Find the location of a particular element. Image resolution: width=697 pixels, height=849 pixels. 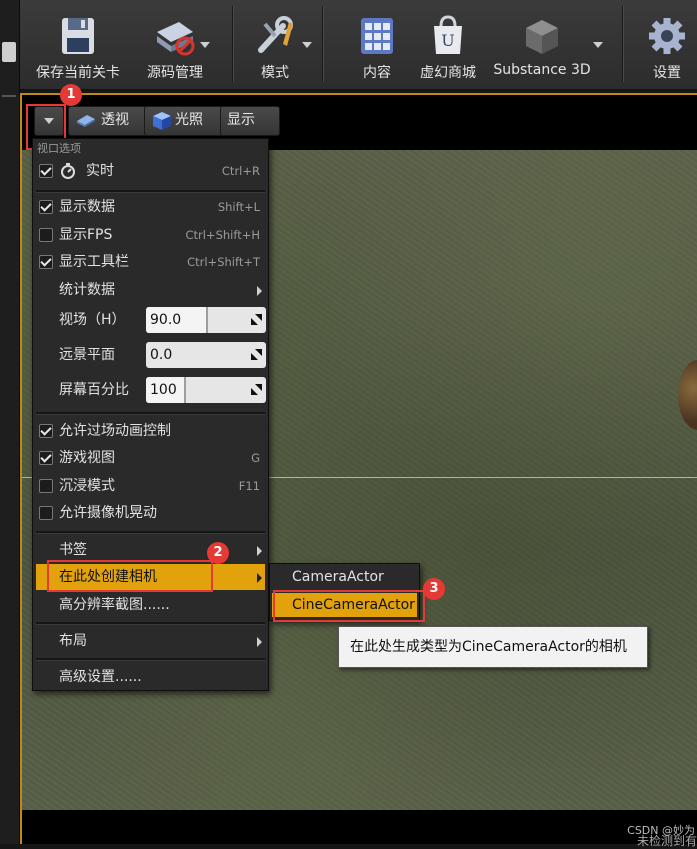

fov-slider-input: 90.0 is located at coordinates (206, 320).